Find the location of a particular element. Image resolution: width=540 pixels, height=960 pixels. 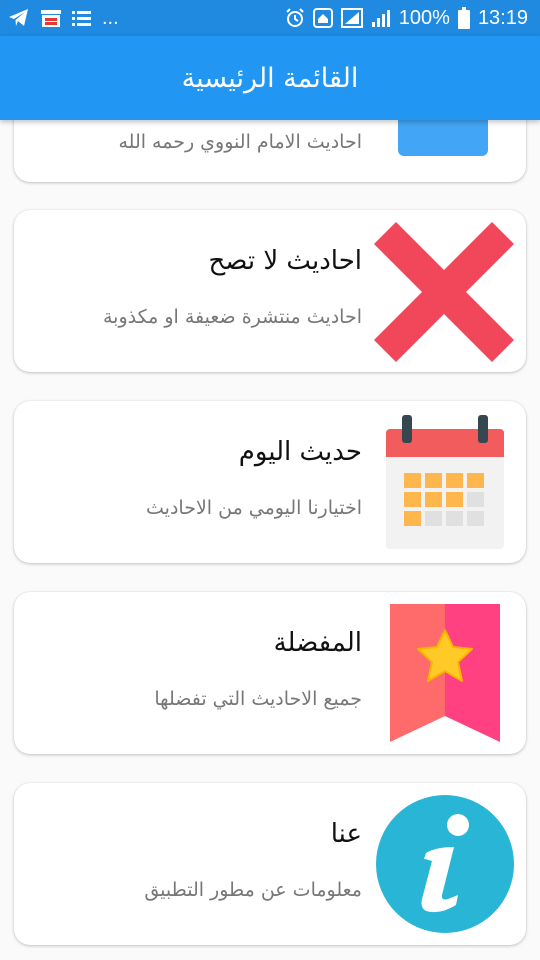

menu-item-subtitle: جميع الاحاديث التي تفضلها is located at coordinates (258, 699).